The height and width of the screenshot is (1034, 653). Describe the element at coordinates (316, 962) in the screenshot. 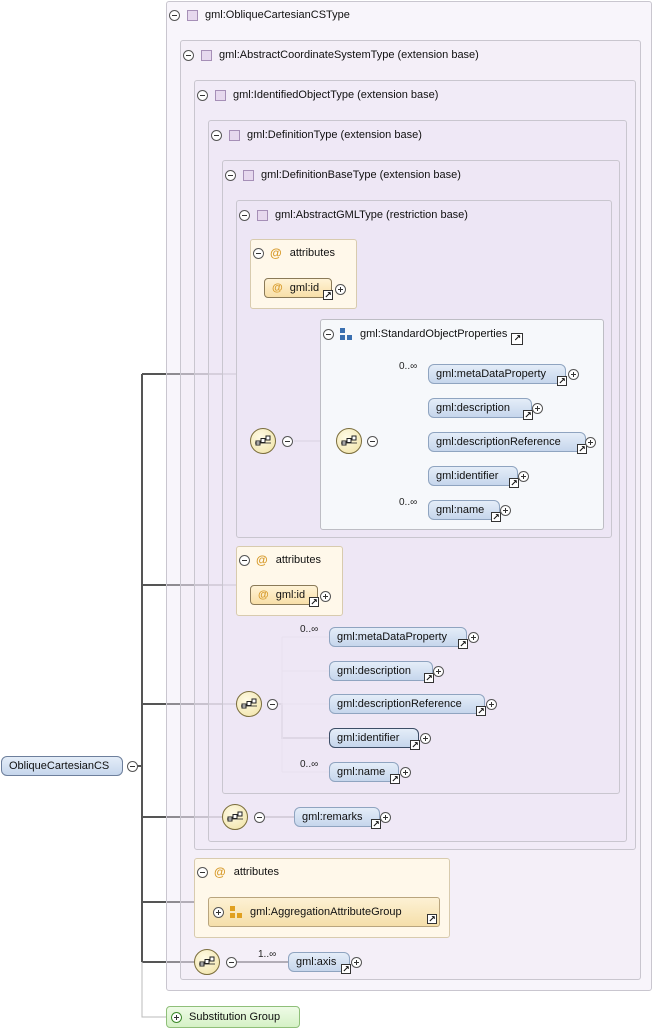

I see `element-name: gml:axis` at that location.